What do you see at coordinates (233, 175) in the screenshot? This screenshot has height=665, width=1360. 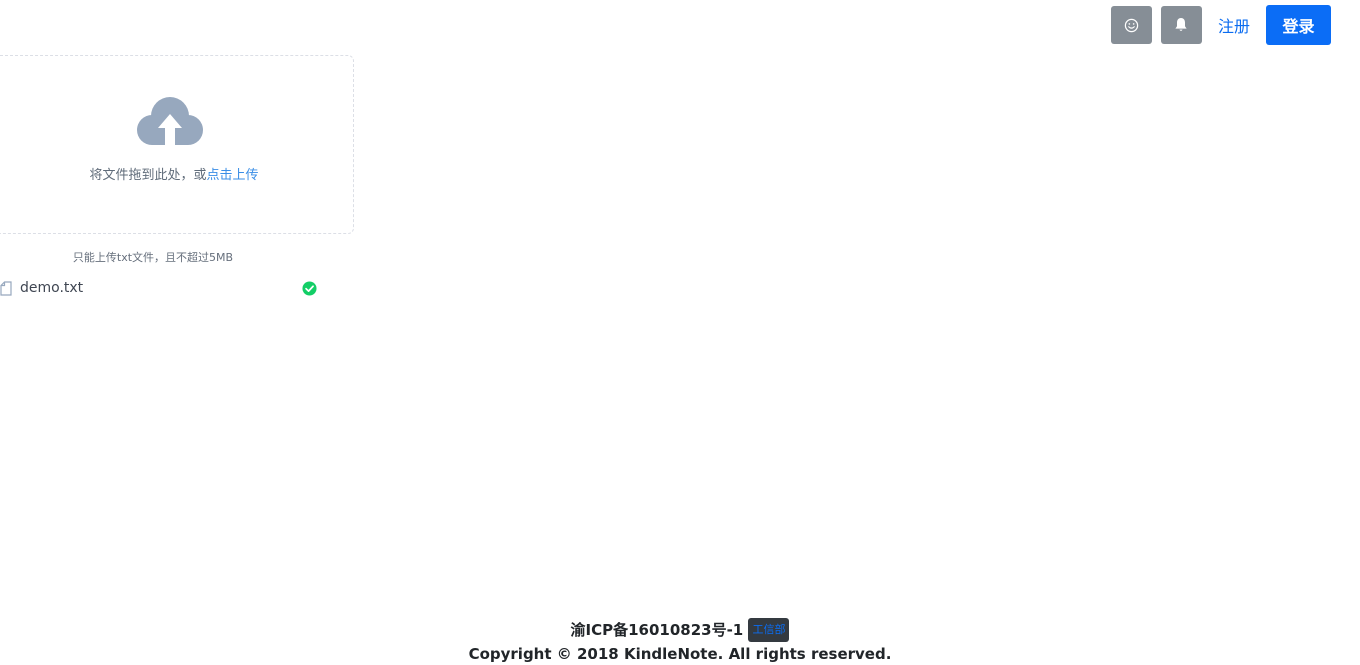 I see `click-upload-link: 点击上传` at bounding box center [233, 175].